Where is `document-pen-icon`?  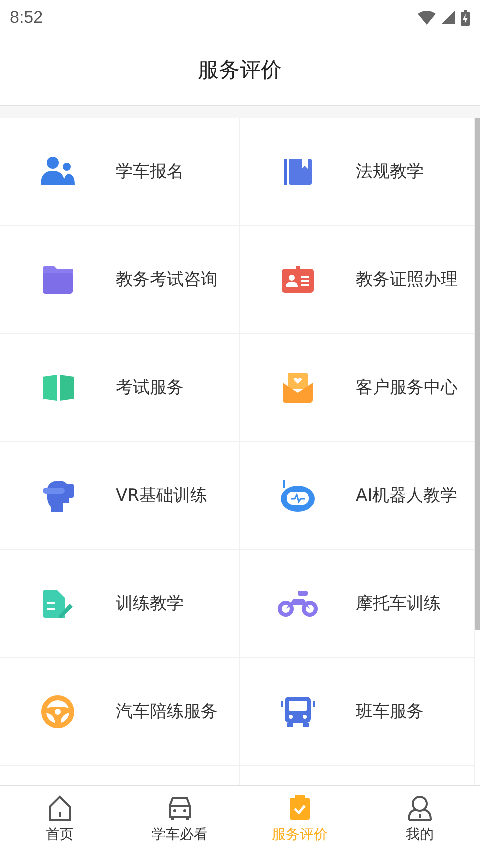 document-pen-icon is located at coordinates (58, 604).